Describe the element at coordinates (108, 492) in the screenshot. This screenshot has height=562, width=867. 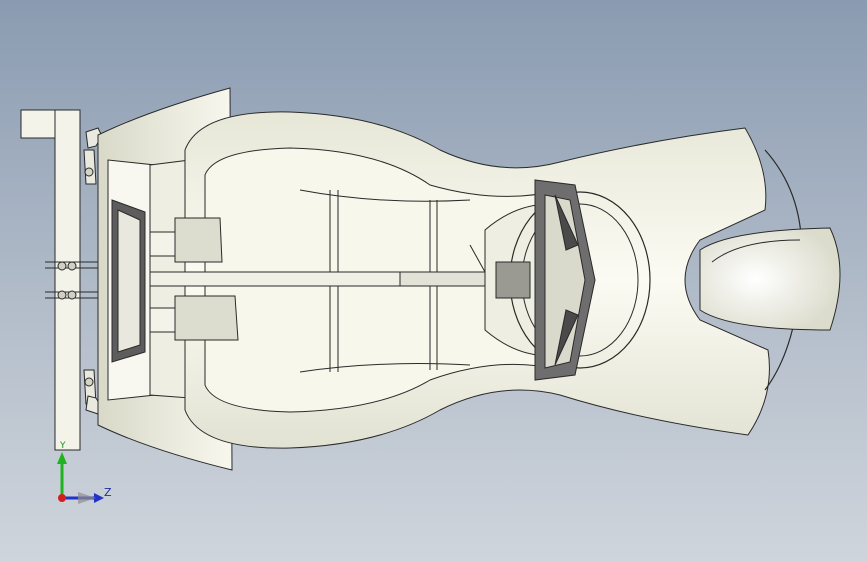
I see `axis-z-label: Z` at that location.